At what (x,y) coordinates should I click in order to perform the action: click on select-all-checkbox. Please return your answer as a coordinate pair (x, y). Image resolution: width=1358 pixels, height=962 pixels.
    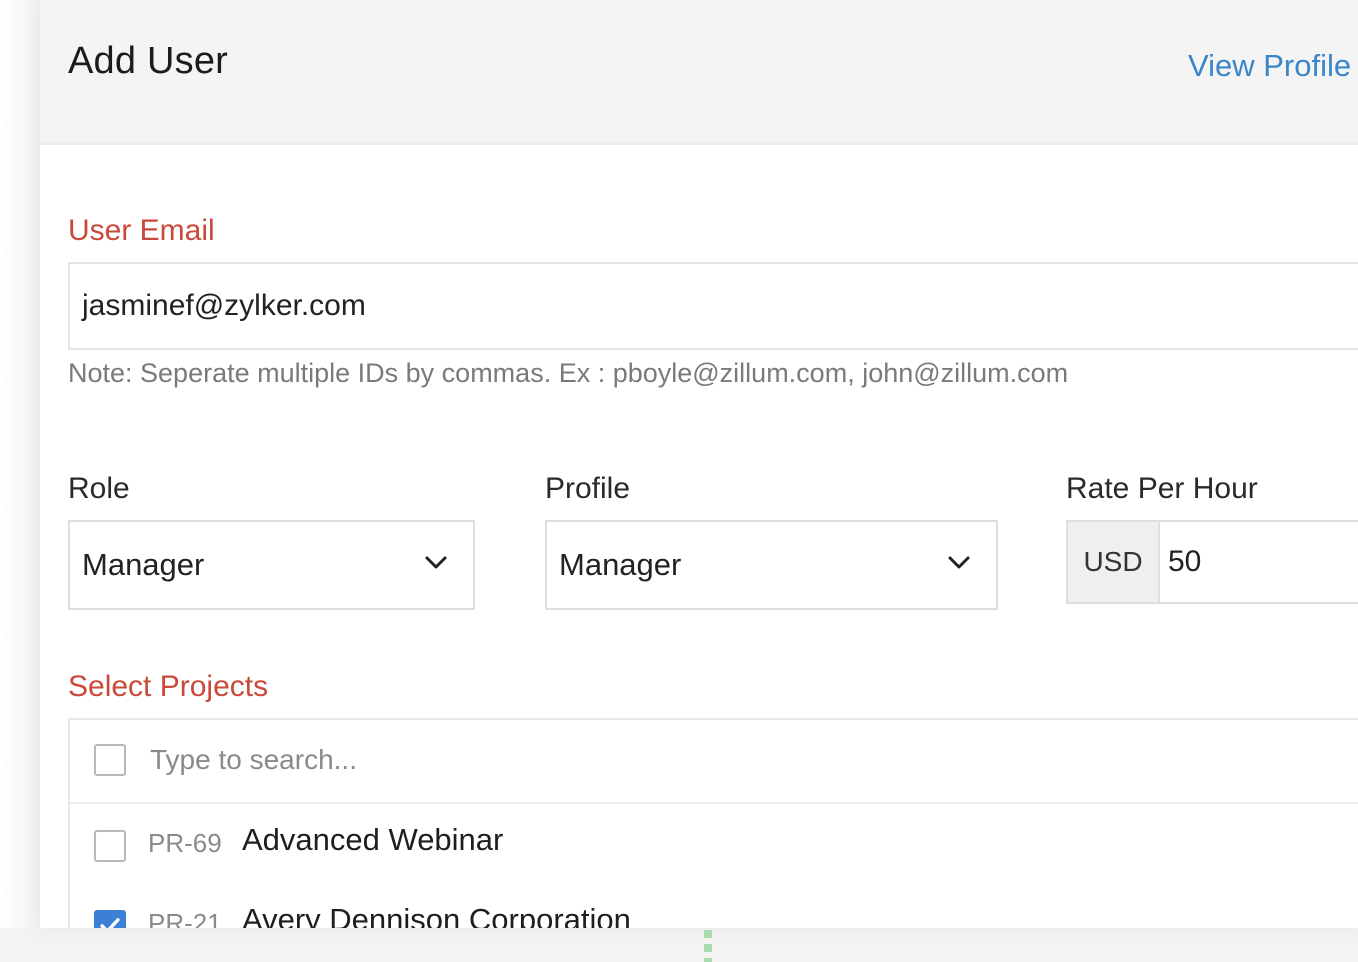
    Looking at the image, I should click on (110, 760).